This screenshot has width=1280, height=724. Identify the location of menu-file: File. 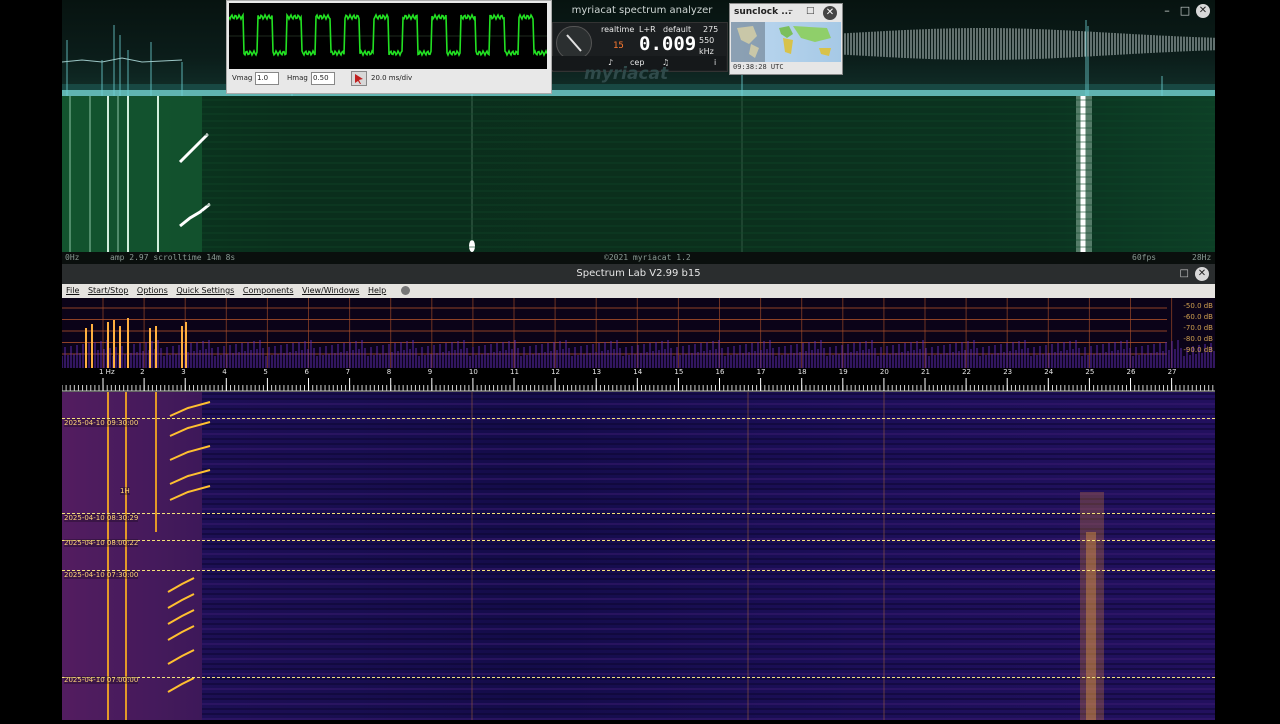
(72, 290).